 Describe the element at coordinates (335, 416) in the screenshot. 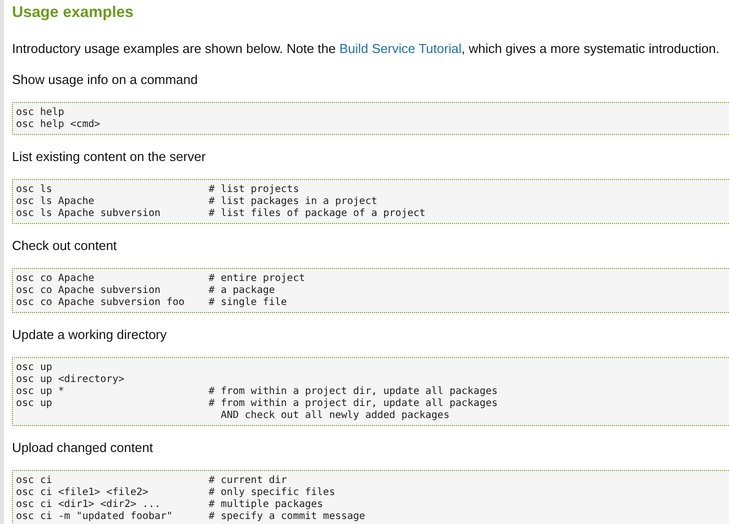

I see `code-line: AND check out all newly added packages` at that location.